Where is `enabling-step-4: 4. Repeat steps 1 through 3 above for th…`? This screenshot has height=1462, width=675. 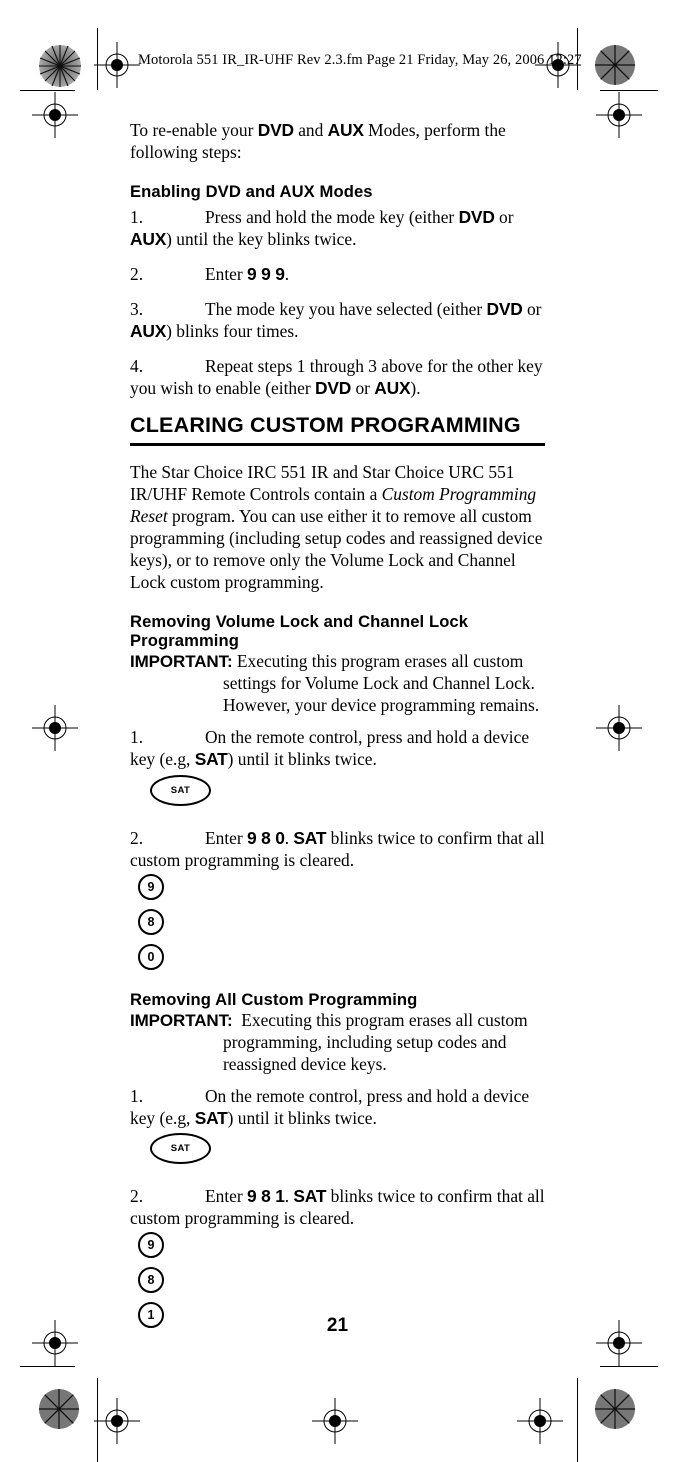 enabling-step-4: 4. Repeat steps 1 through 3 above for th… is located at coordinates (340, 378).